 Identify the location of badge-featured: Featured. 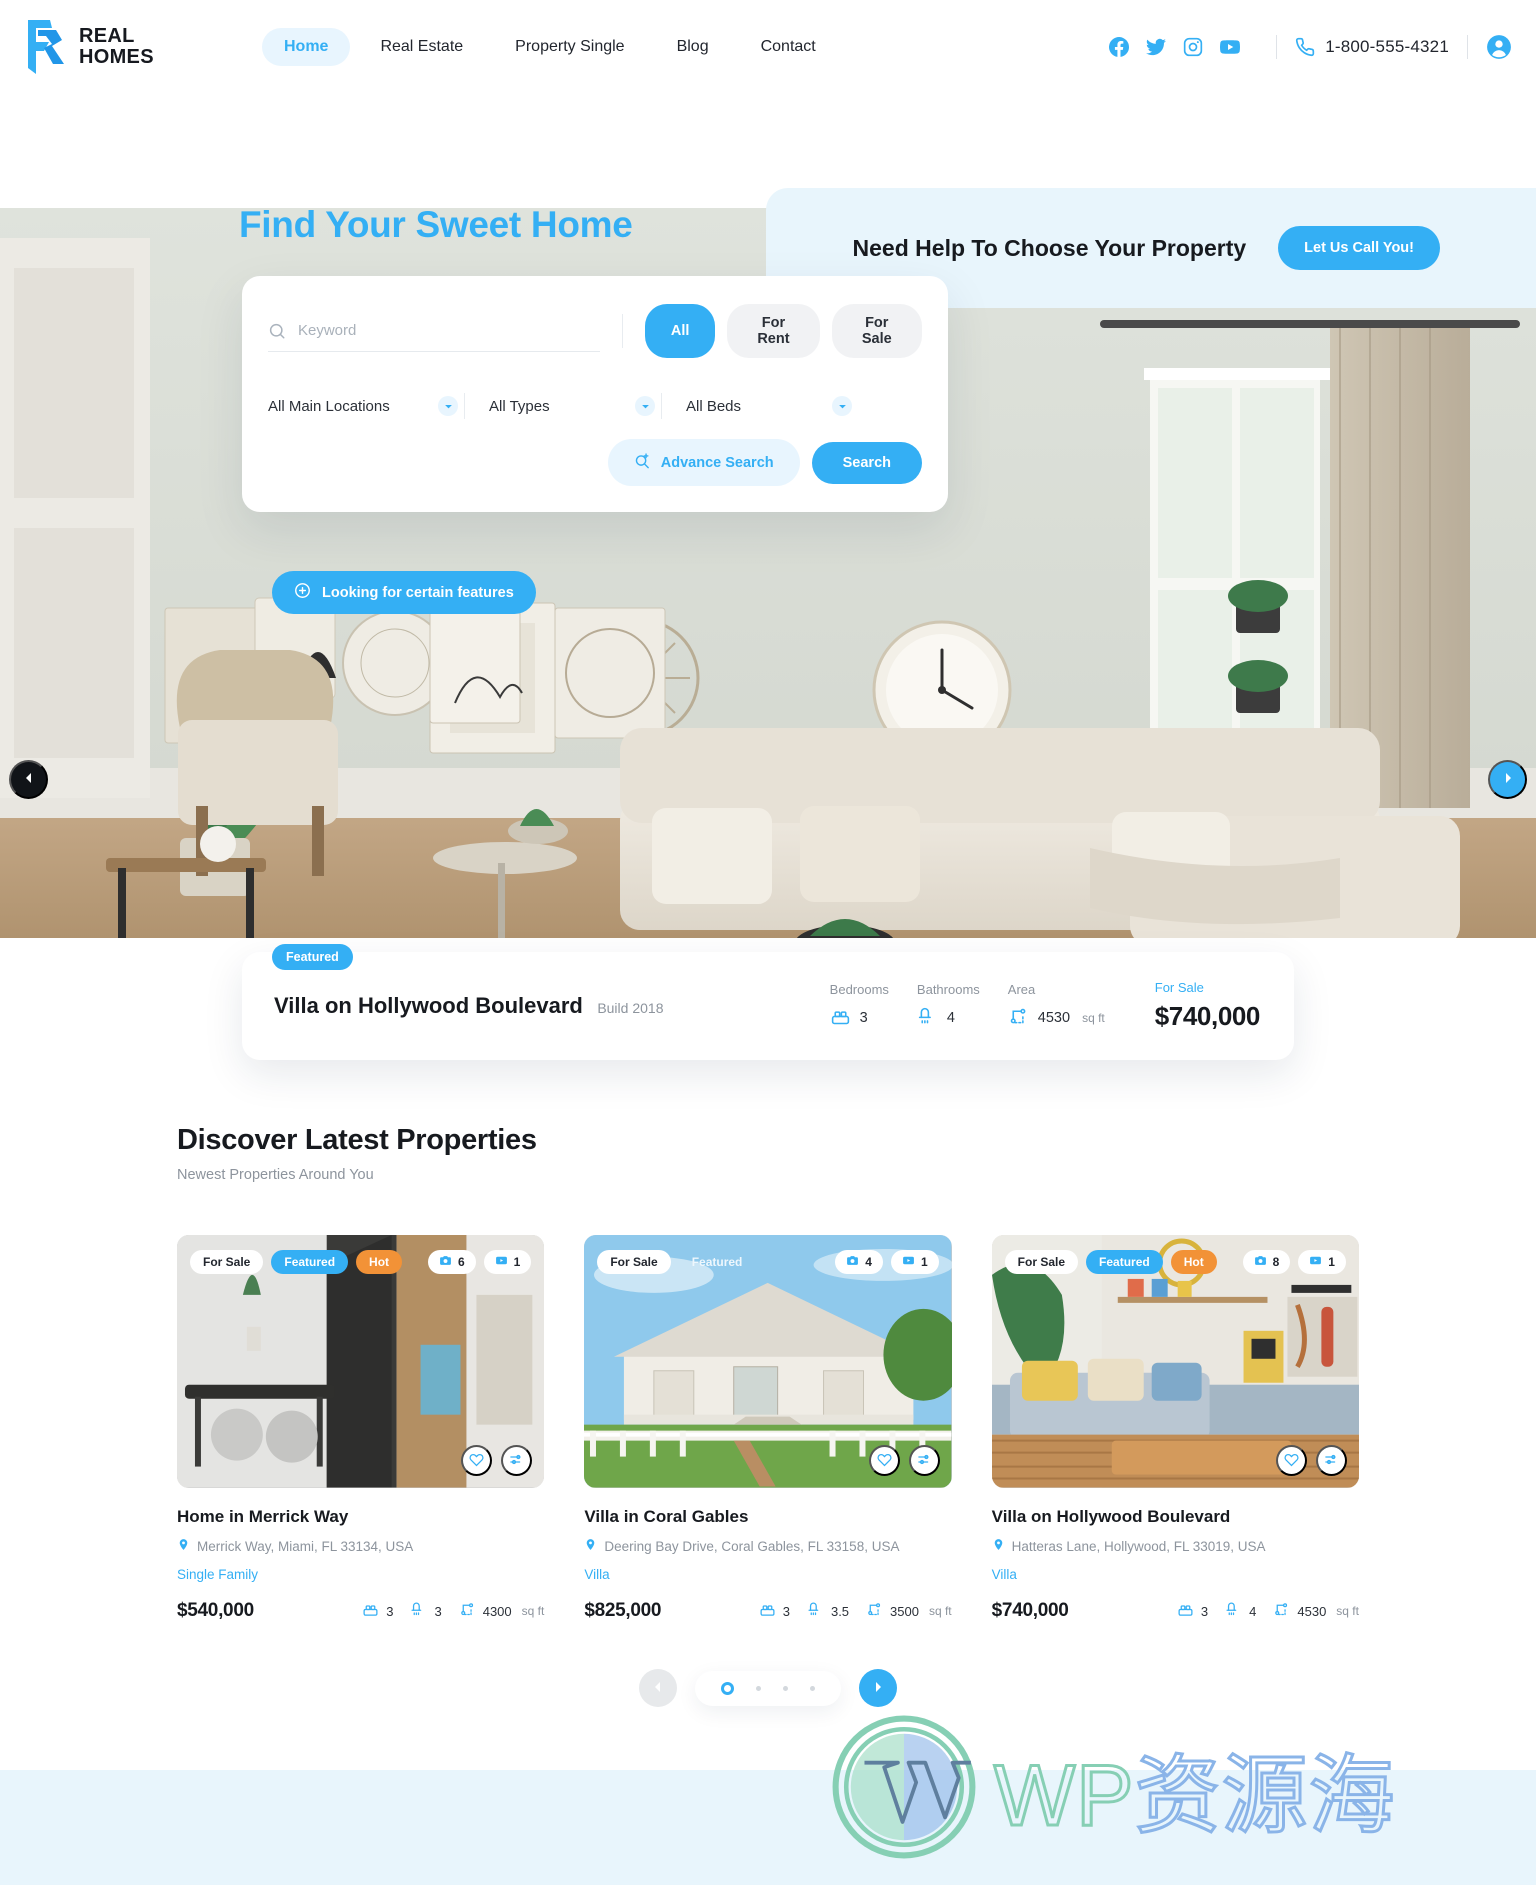
(717, 1262).